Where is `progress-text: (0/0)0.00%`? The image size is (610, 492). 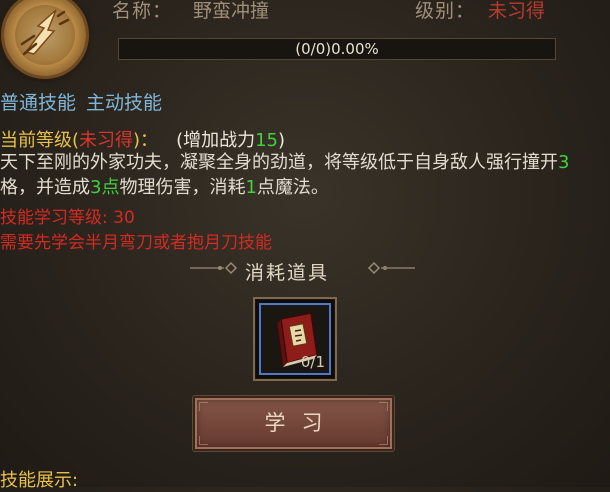 progress-text: (0/0)0.00% is located at coordinates (337, 49).